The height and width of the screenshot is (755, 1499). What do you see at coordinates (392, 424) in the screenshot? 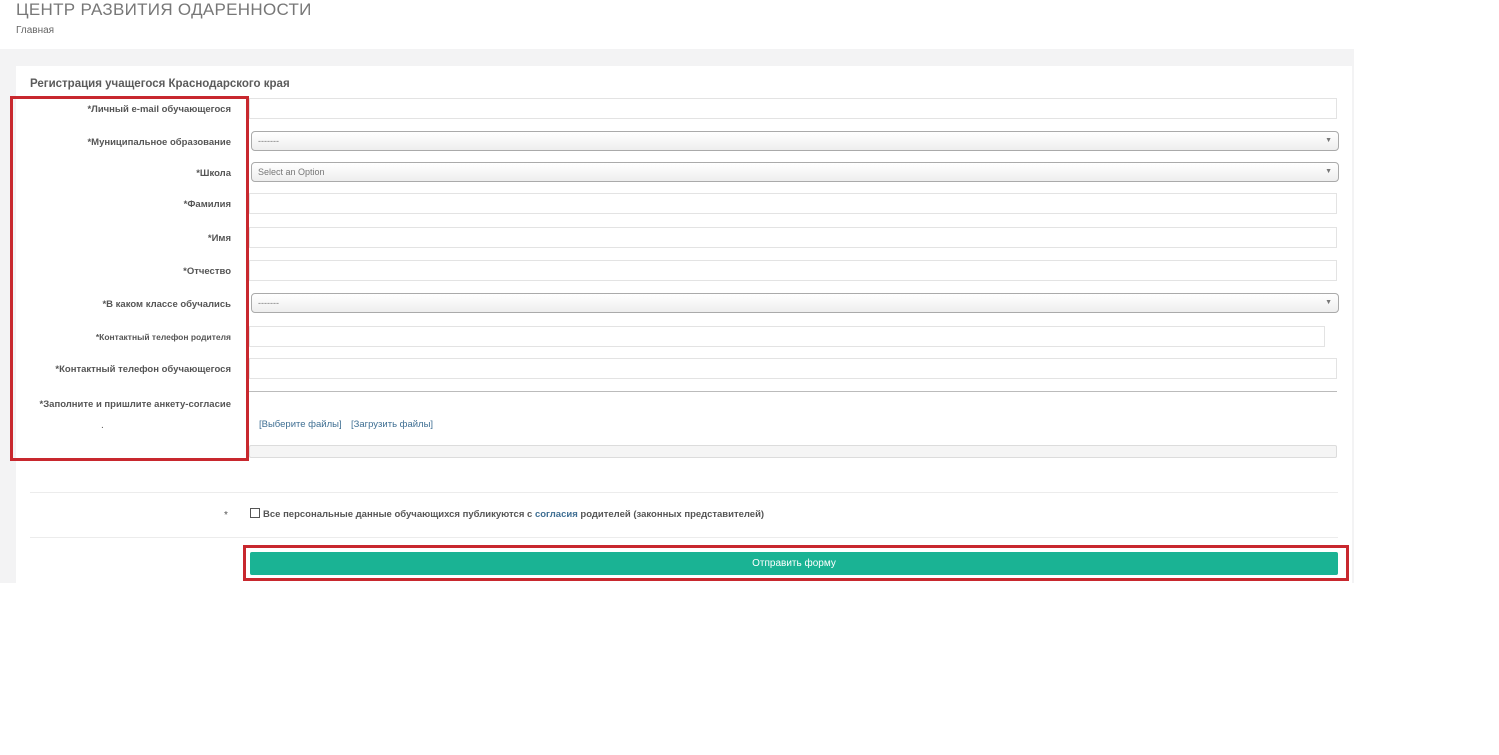
I see `upload-files-link: [Загрузить файлы]` at bounding box center [392, 424].